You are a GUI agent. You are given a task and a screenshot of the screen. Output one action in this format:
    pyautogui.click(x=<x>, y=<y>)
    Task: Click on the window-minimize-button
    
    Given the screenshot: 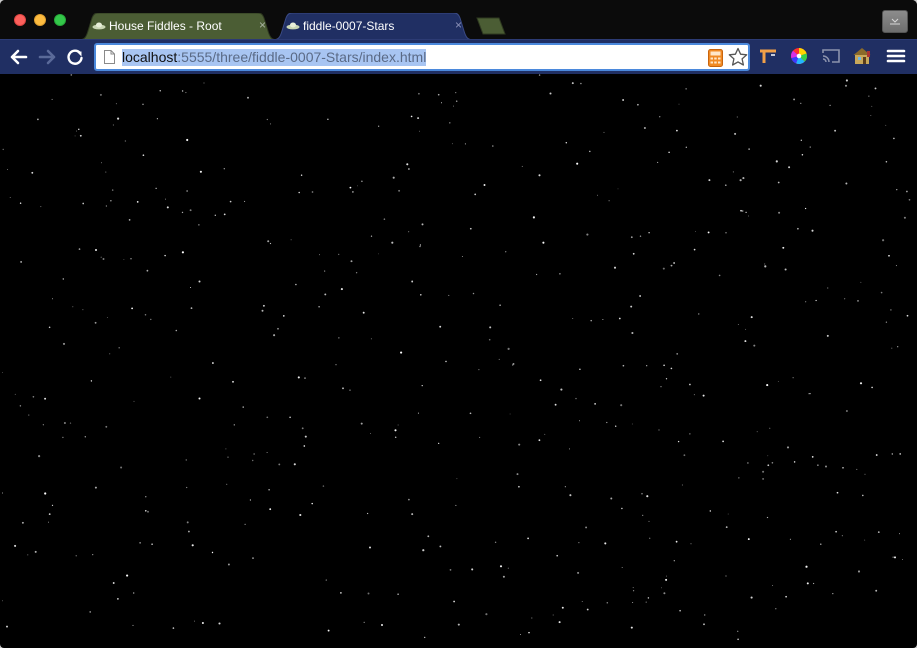 What is the action you would take?
    pyautogui.click(x=40, y=20)
    